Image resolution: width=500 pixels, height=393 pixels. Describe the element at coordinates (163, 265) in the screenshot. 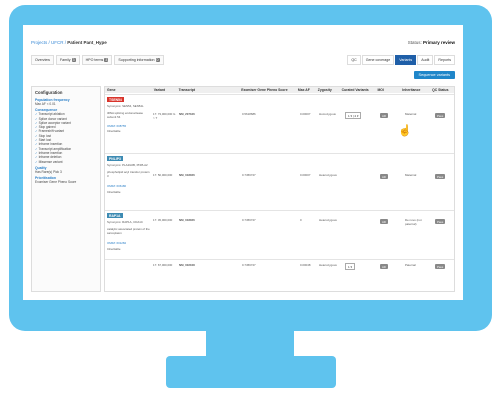

I see `variant-position: 17: 67,000,000` at that location.